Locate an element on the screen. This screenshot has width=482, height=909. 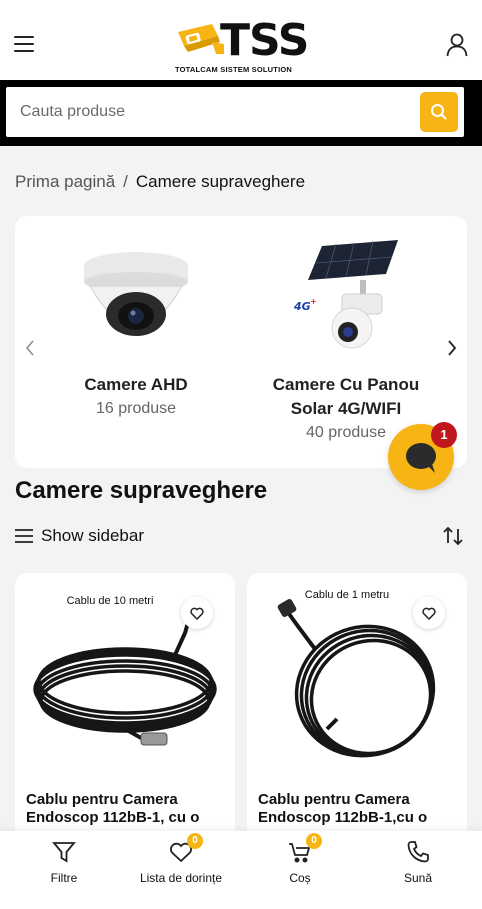
header: TSS TOTALCAM SISTEM SOLUTION is located at coordinates (241, 40).